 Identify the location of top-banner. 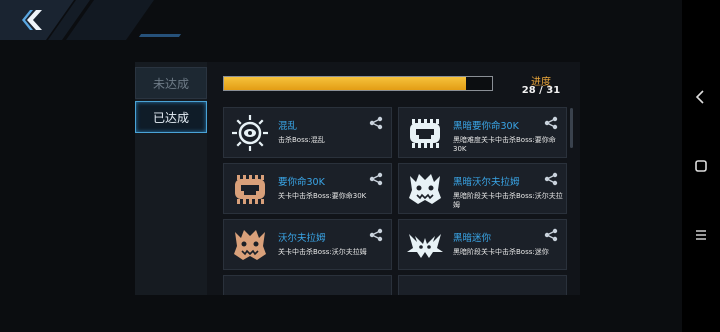
(95, 20).